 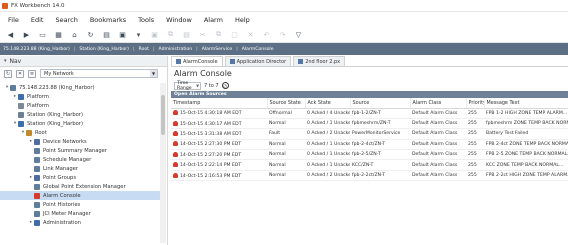 I want to click on cut-icon: ✂, so click(x=202, y=34).